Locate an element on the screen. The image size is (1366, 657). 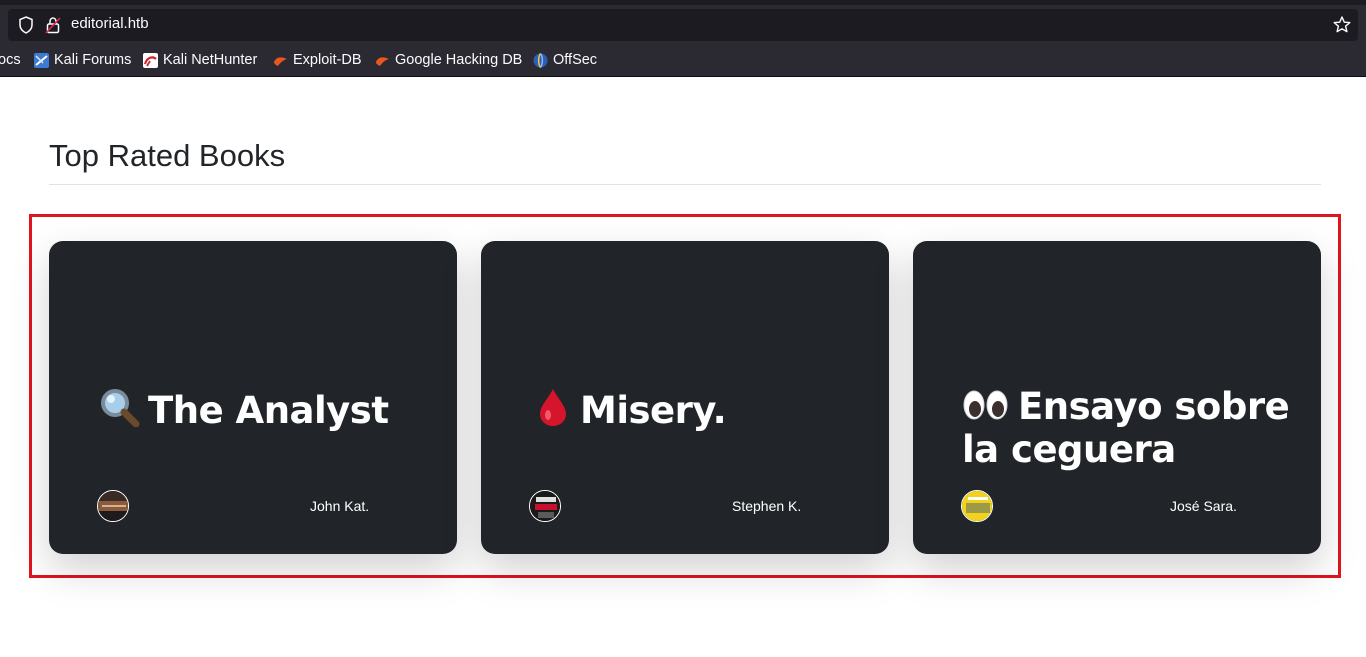
book-title: Misery. is located at coordinates (699, 410).